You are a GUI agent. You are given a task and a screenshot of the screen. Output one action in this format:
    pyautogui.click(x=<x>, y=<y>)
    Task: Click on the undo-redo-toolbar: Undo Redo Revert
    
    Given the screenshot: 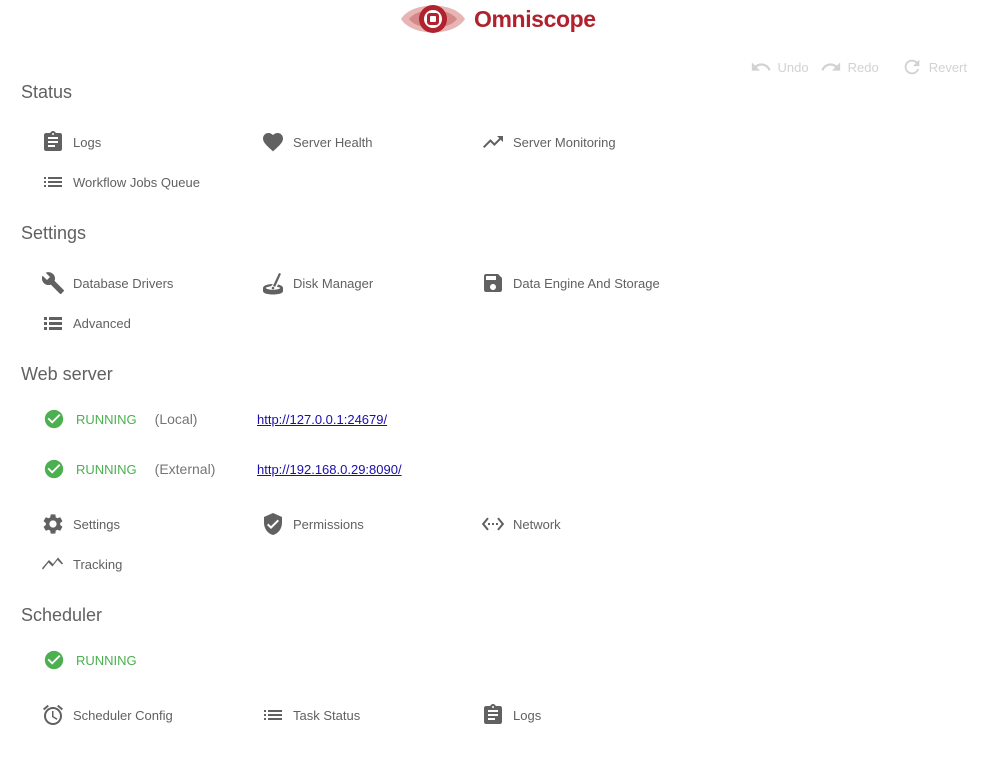 What is the action you would take?
    pyautogui.click(x=858, y=67)
    